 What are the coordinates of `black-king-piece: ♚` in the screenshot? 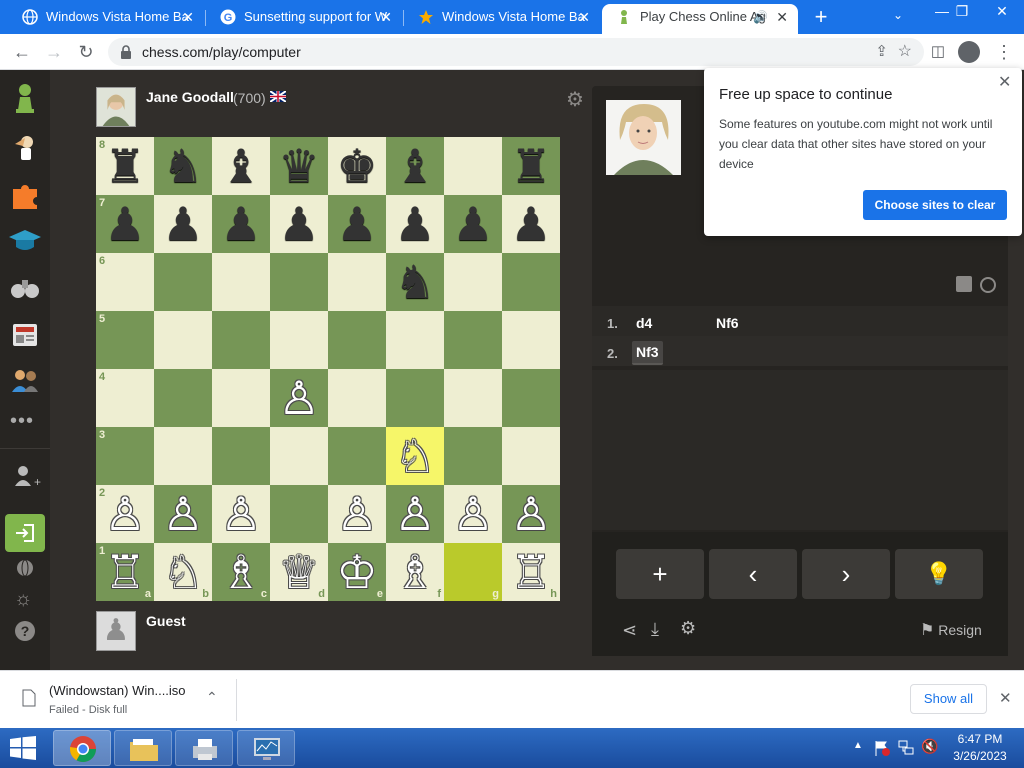 It's located at (357, 166).